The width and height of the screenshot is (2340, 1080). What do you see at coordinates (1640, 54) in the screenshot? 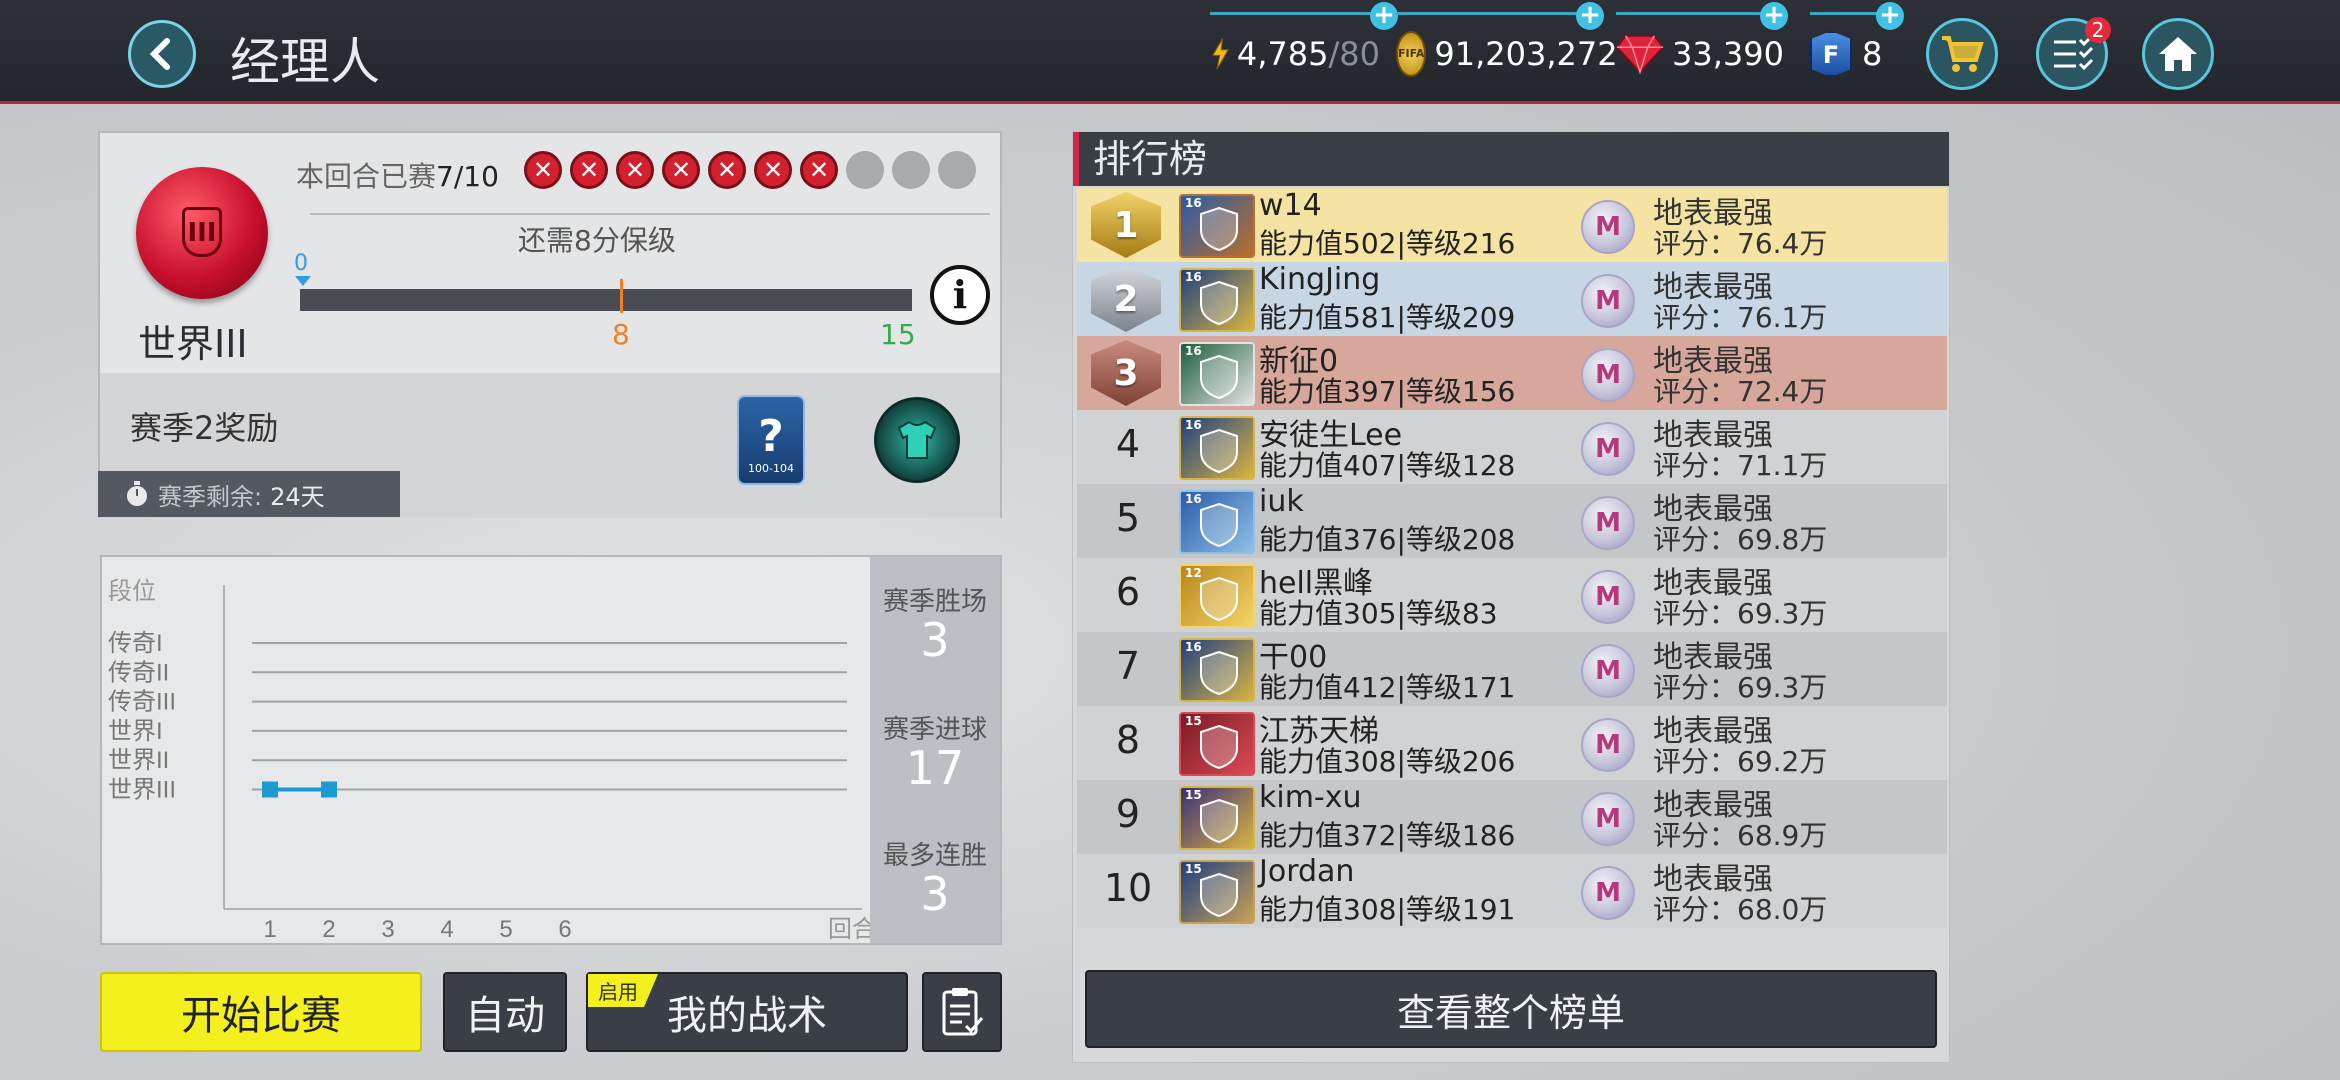
I see `gem-icon` at bounding box center [1640, 54].